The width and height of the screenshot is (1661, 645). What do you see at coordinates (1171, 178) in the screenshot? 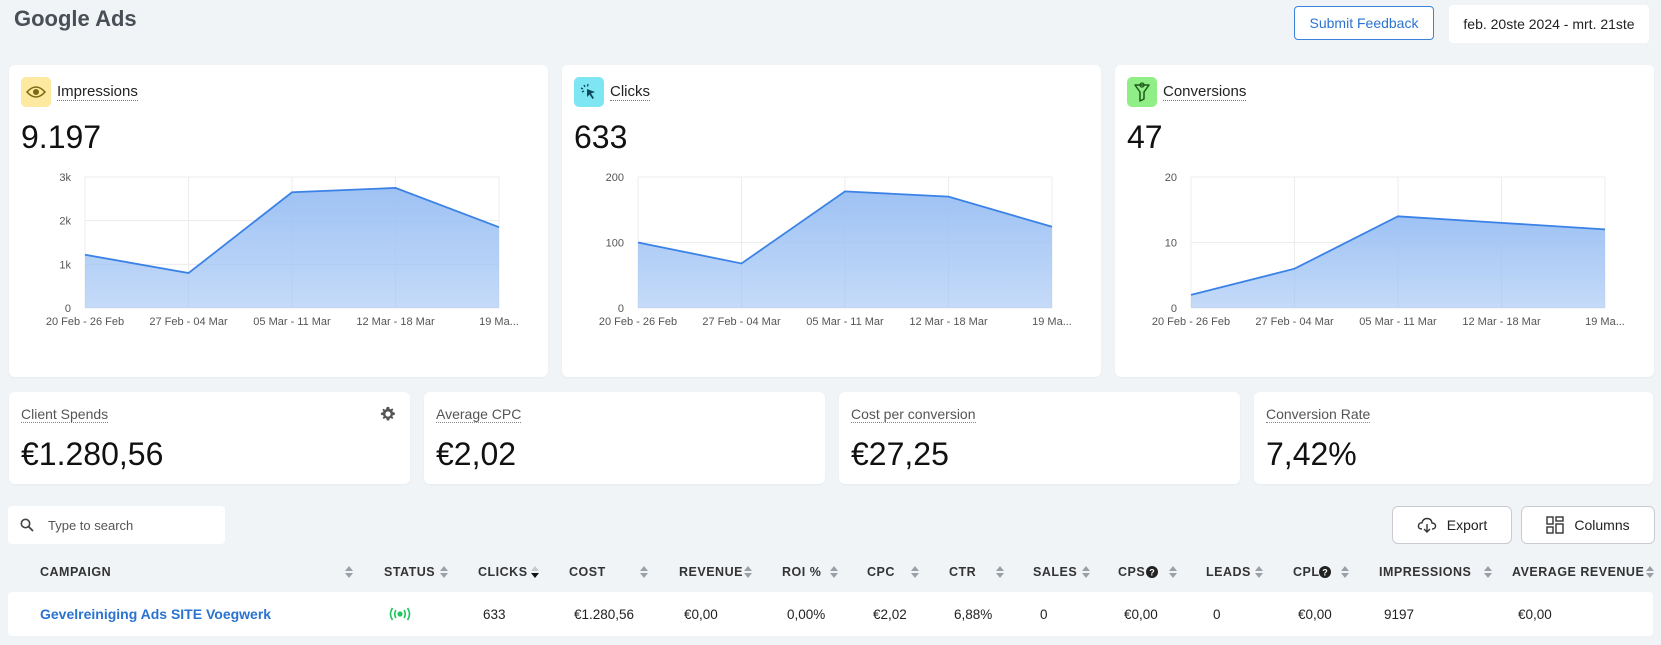
I see `y-tick-label: 20` at bounding box center [1171, 178].